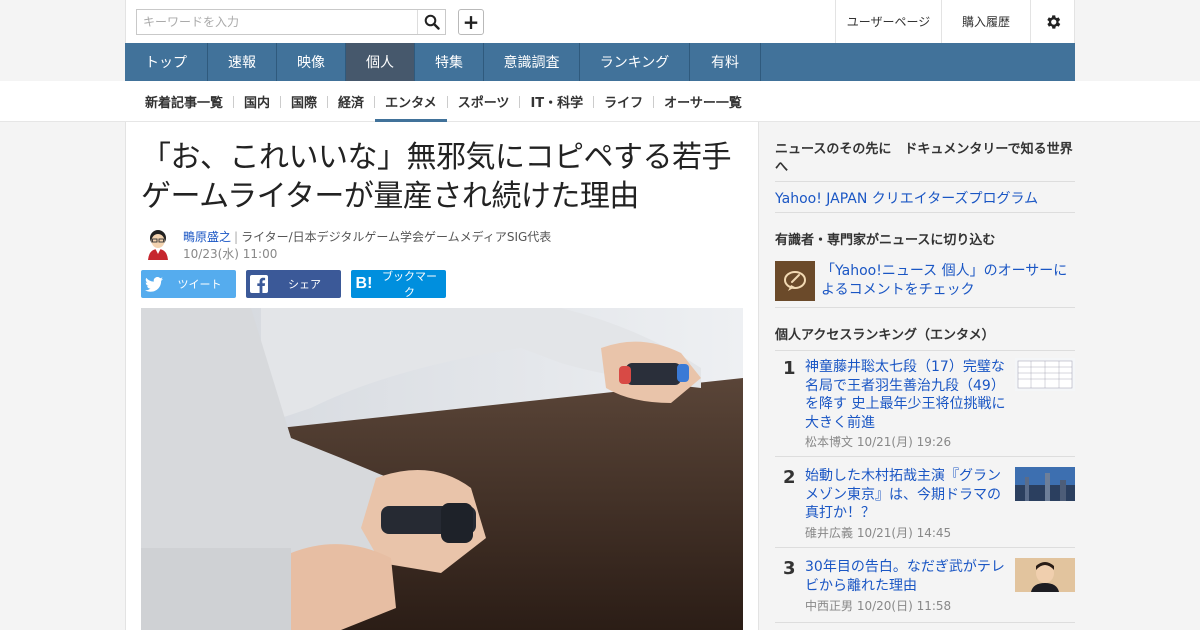 This screenshot has height=630, width=1200. I want to click on sub-nav-sports: スポーツ, so click(484, 101).